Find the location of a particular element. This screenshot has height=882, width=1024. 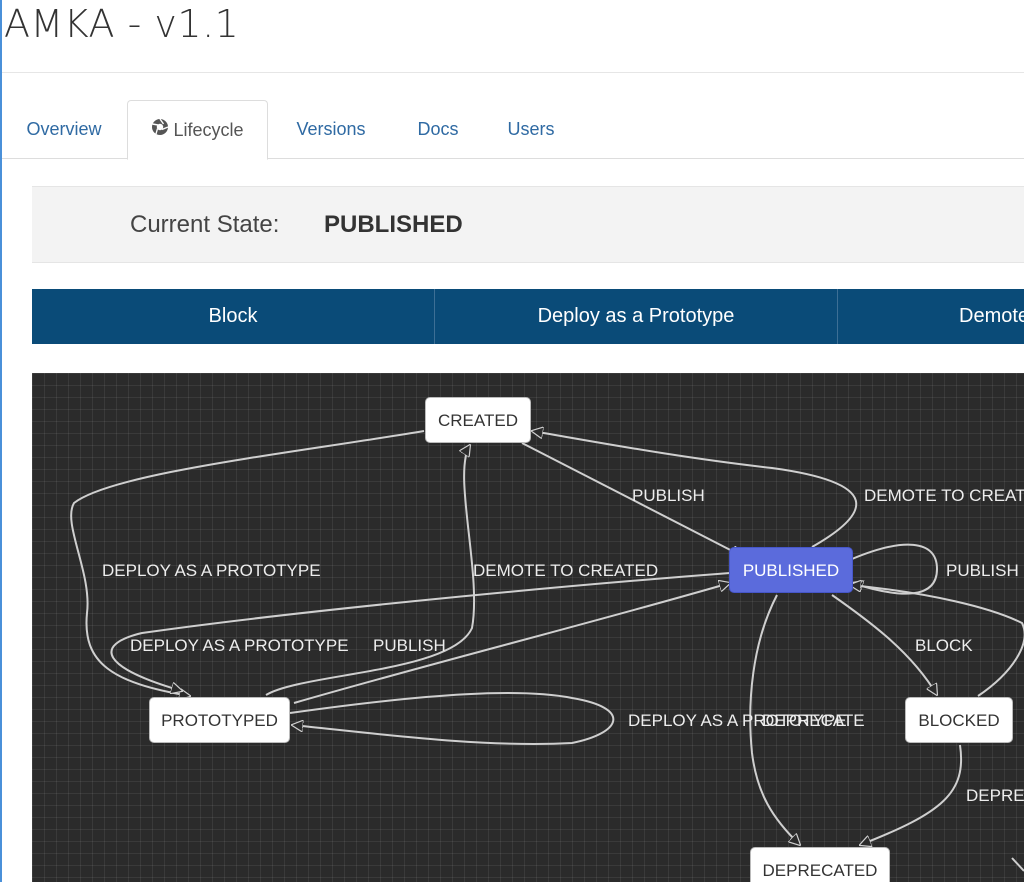

tab-docs-label: Docs is located at coordinates (438, 129).